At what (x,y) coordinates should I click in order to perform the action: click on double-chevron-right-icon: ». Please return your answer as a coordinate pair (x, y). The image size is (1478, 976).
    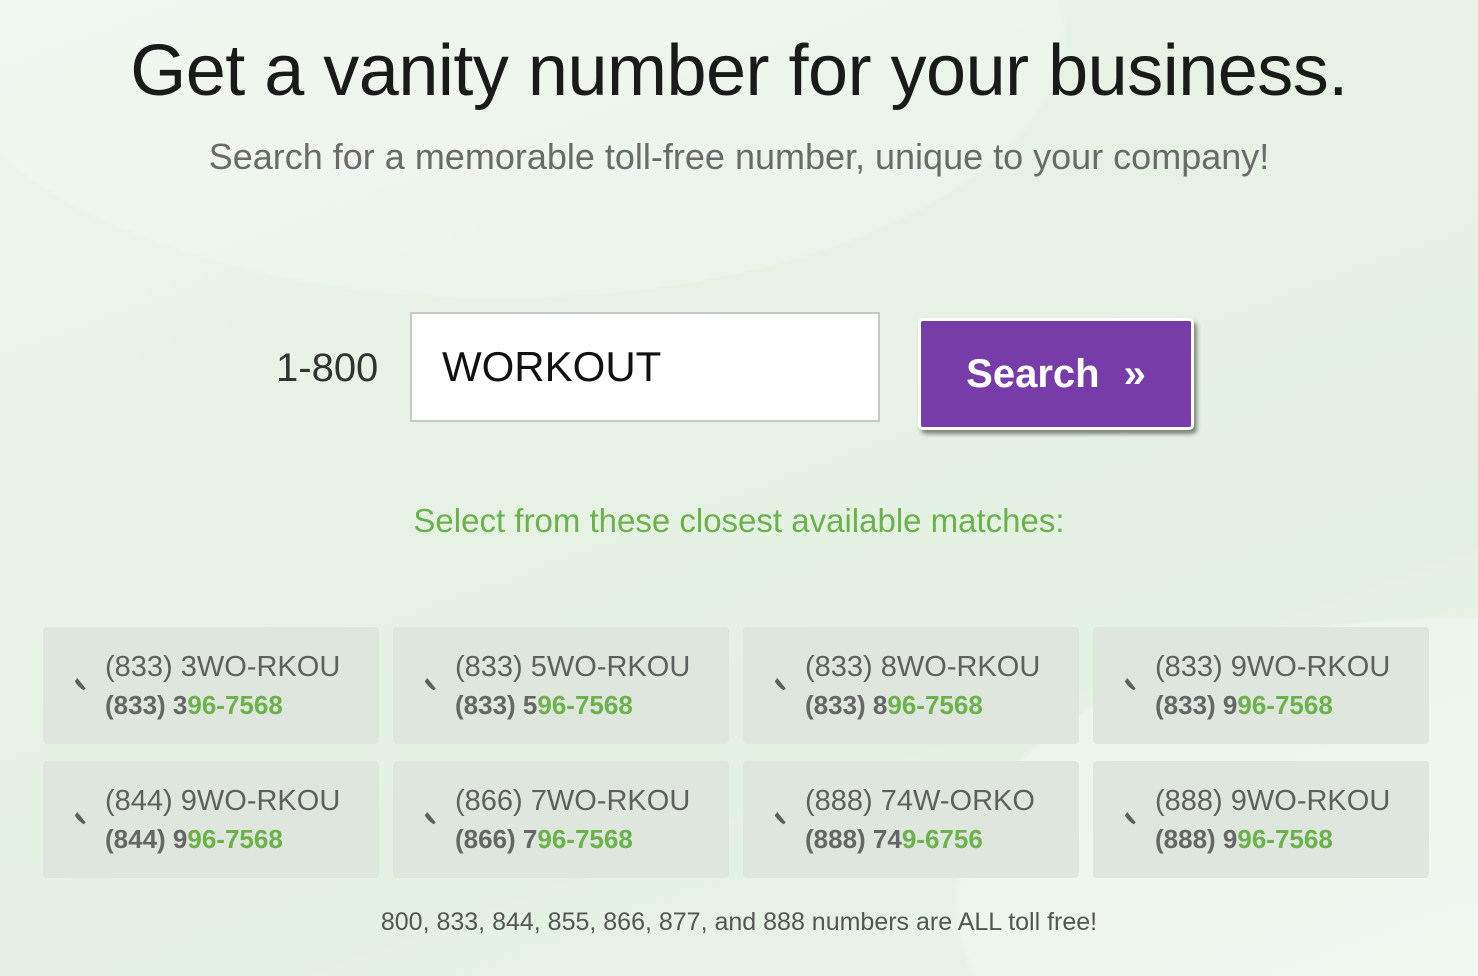
    Looking at the image, I should click on (1134, 373).